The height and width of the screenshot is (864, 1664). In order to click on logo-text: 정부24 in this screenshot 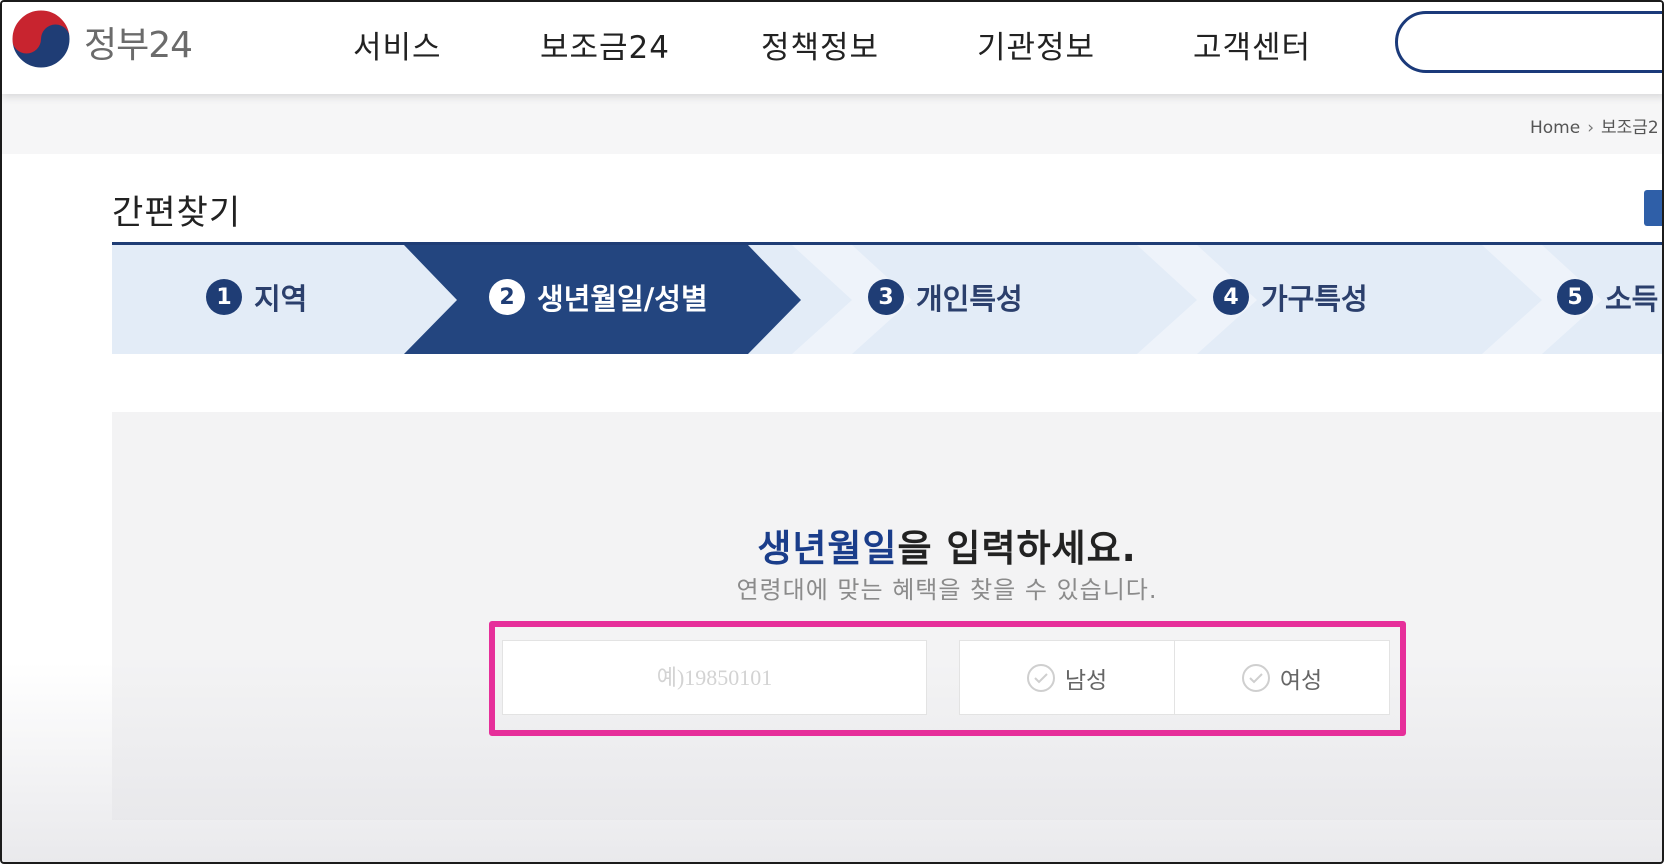, I will do `click(138, 42)`.